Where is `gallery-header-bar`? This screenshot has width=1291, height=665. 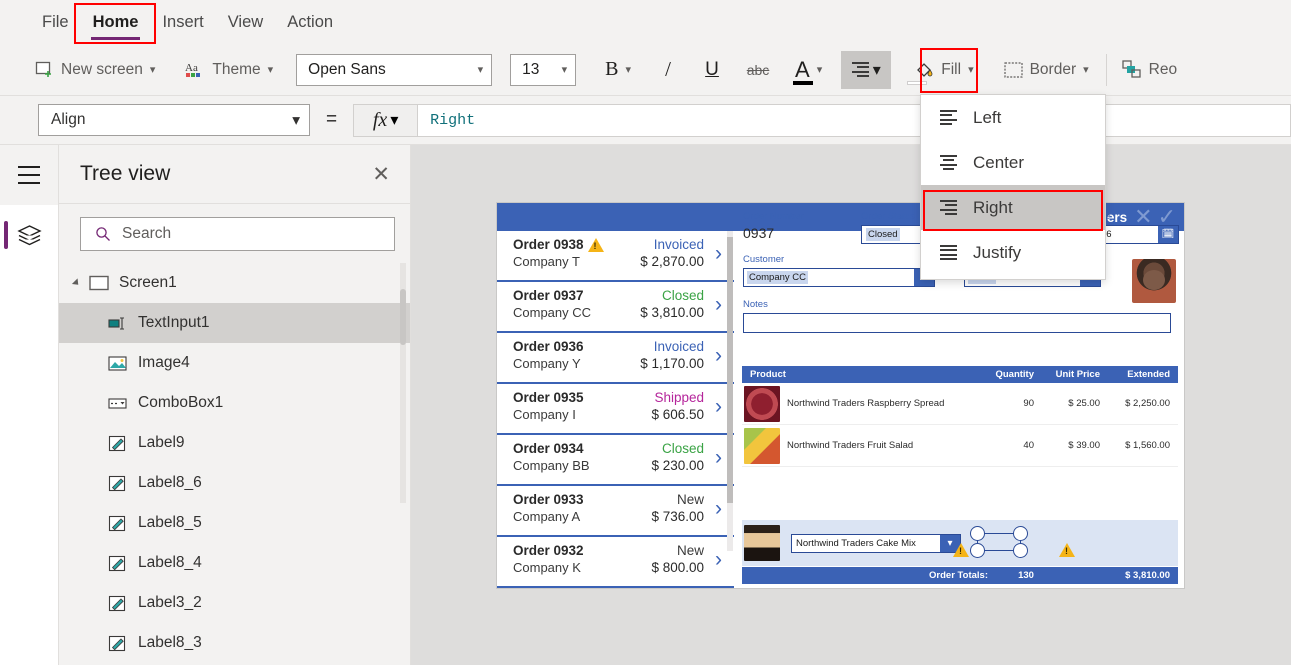 gallery-header-bar is located at coordinates (615, 217).